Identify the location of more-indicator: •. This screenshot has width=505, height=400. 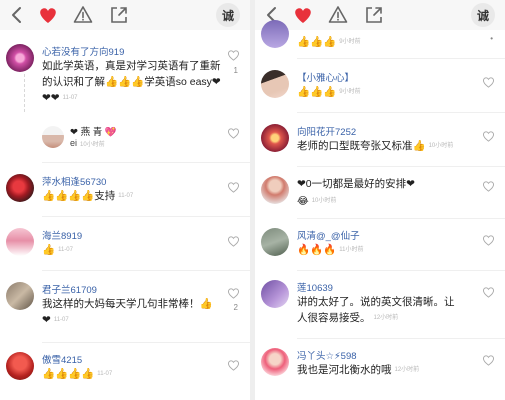
(491, 38).